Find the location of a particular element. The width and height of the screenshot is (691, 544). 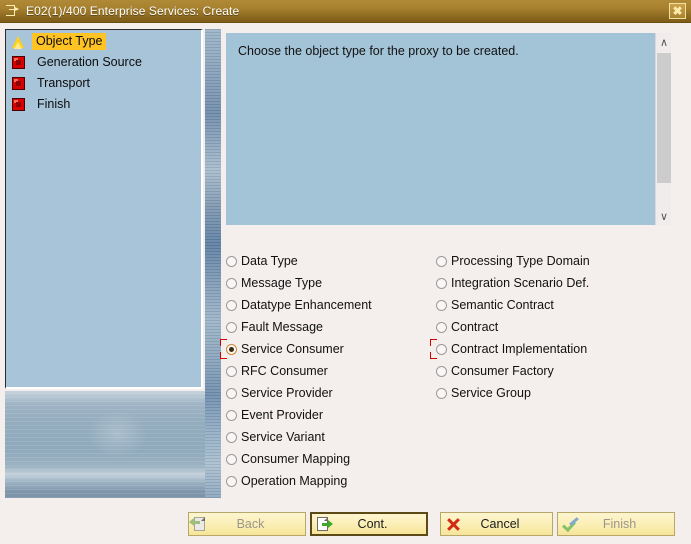

radio-operation-mapping: Operation Mapping is located at coordinates (326, 481).